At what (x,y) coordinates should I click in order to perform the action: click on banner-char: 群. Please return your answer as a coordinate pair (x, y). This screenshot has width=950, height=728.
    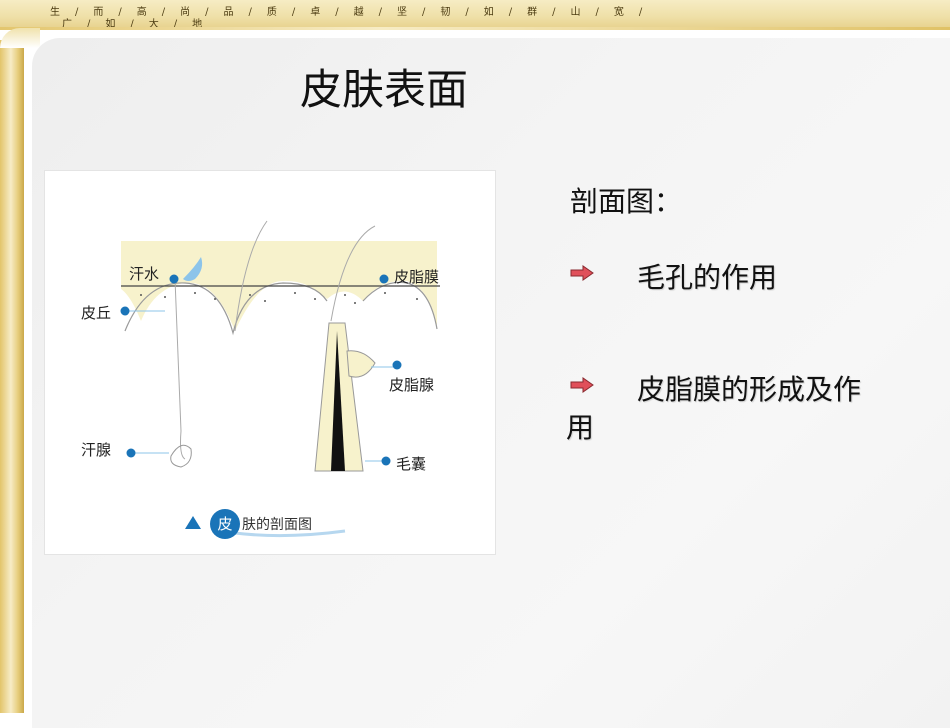
    Looking at the image, I should click on (533, 12).